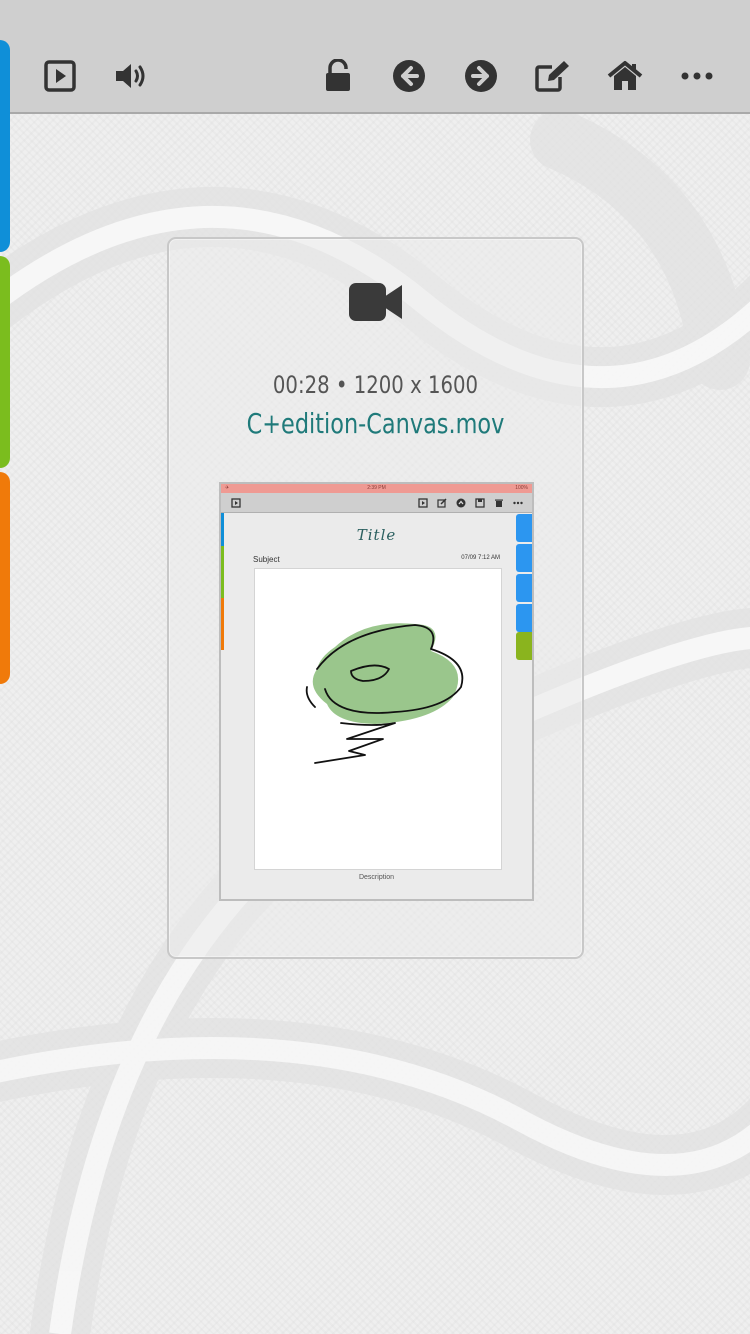 This screenshot has height=1334, width=750. Describe the element at coordinates (376, 535) in the screenshot. I see `thumbnail-title: Title` at that location.